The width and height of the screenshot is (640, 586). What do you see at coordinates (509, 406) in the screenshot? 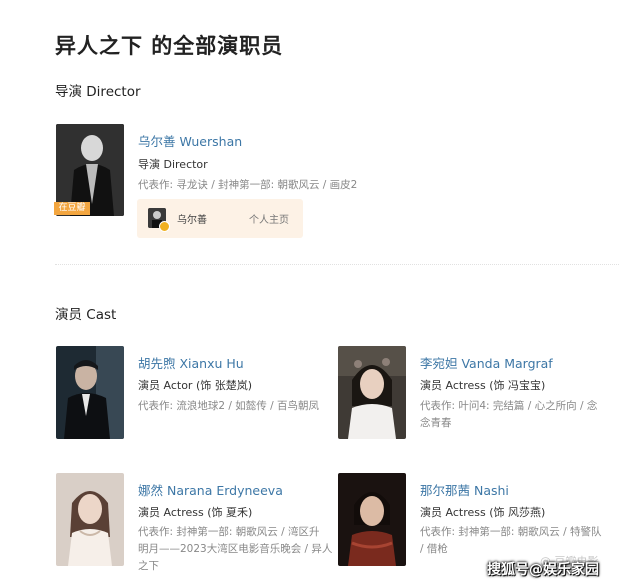
I see `works-line: 代表作: 叶问4: 完结篇 / 心之所向 / 念` at bounding box center [509, 406].